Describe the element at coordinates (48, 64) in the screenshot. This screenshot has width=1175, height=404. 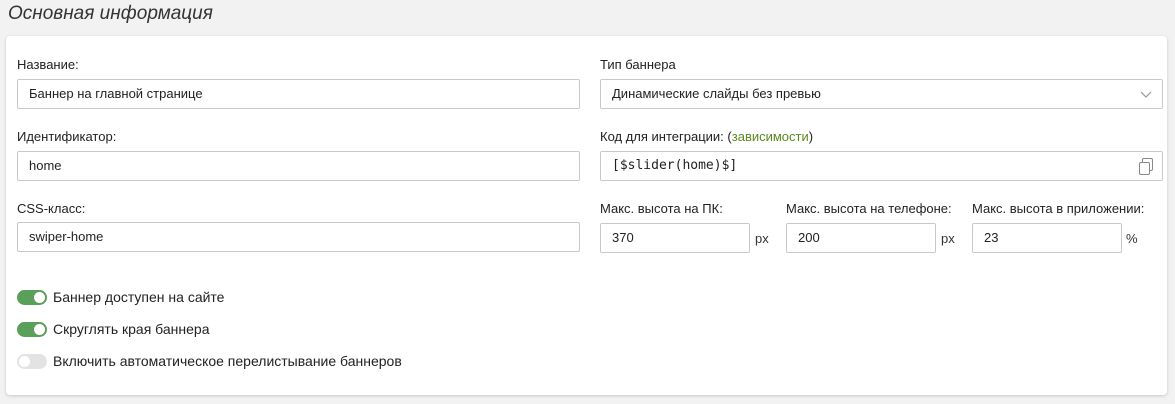
I see `name-label: Название:` at that location.